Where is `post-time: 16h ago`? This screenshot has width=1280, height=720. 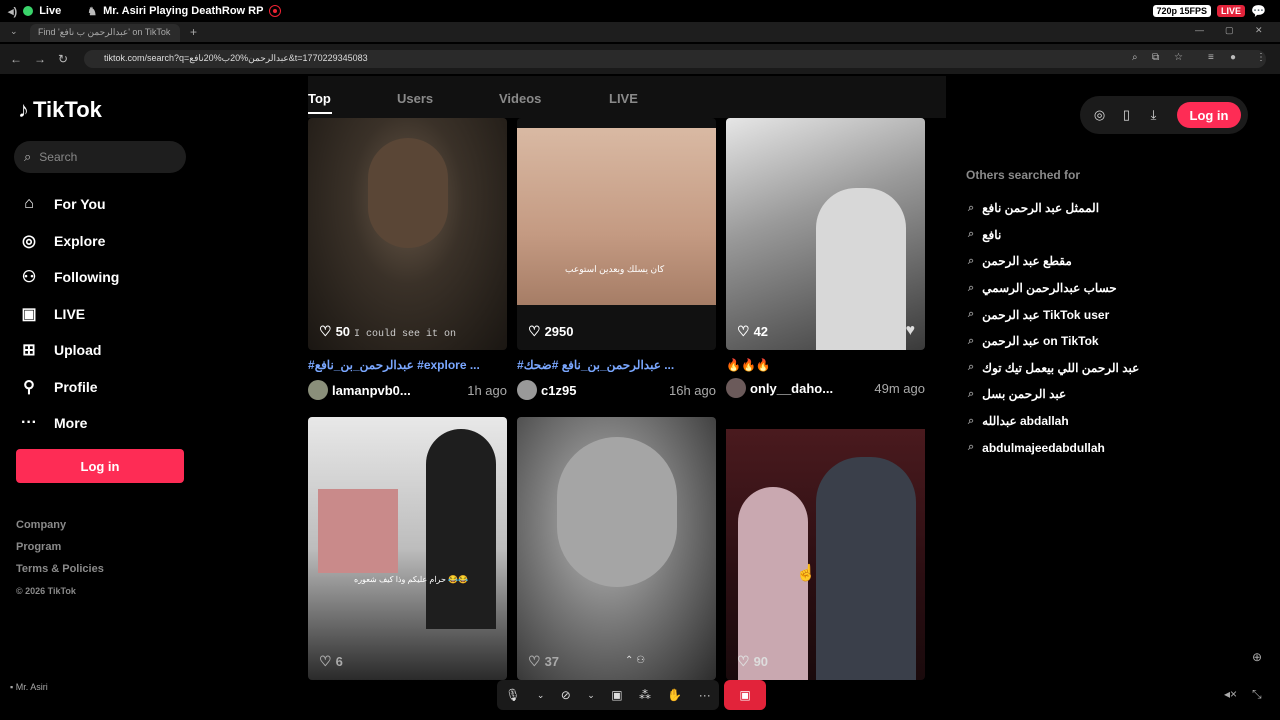 post-time: 16h ago is located at coordinates (692, 390).